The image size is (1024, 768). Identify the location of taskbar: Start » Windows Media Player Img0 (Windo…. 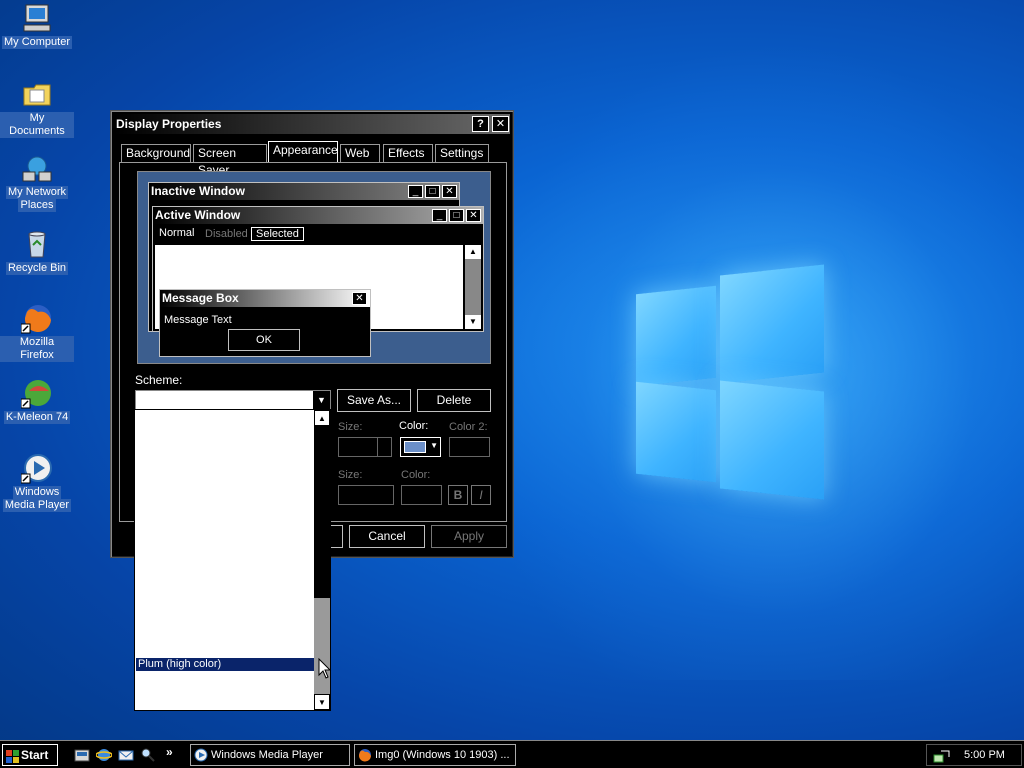
(512, 754).